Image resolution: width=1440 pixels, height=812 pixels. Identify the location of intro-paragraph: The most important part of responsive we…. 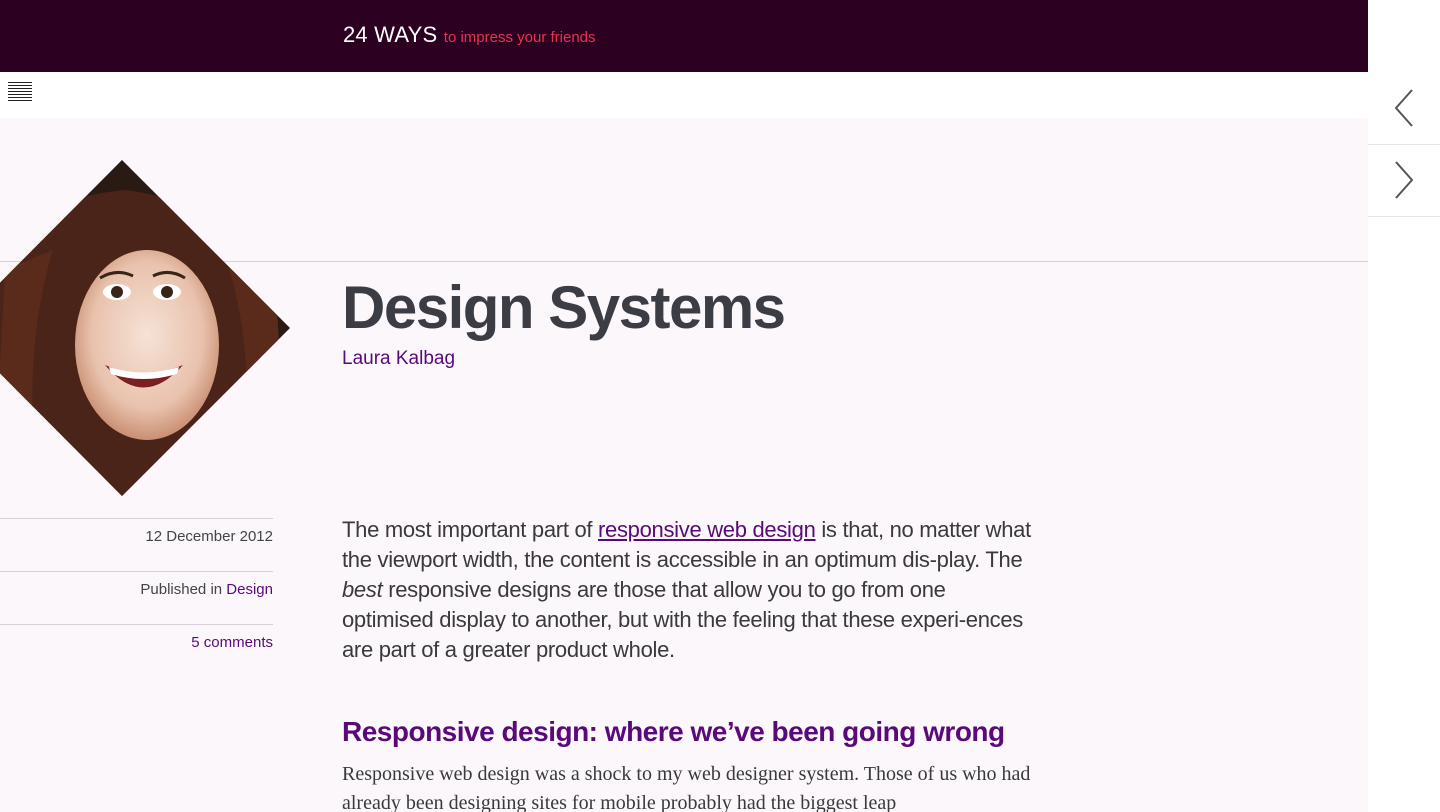
(687, 590).